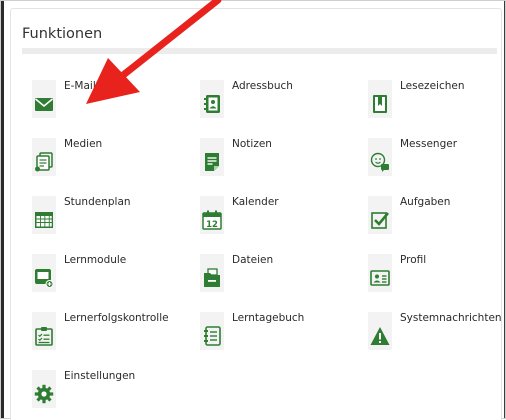 Image resolution: width=506 pixels, height=420 pixels. I want to click on title-divider, so click(259, 51).